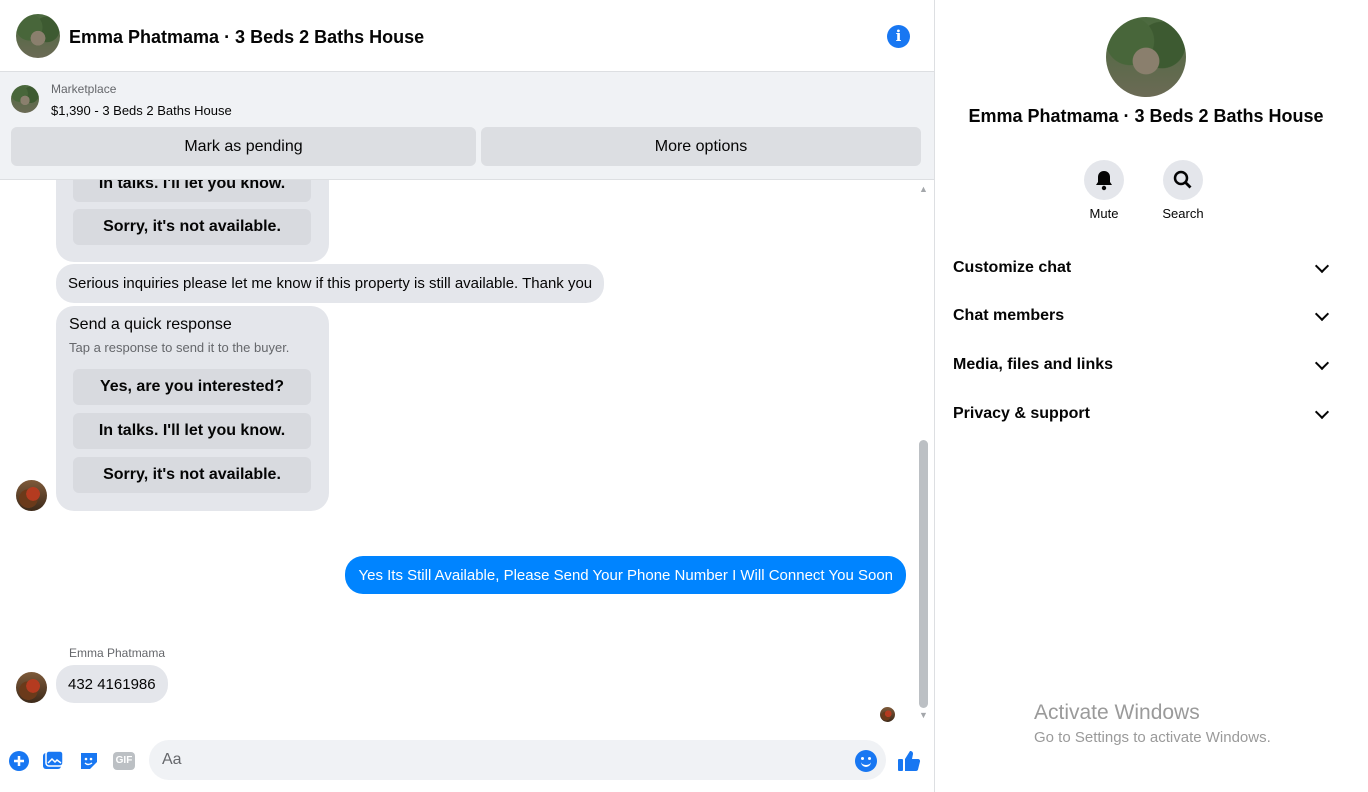  What do you see at coordinates (246, 37) in the screenshot?
I see `chat-title: Emma Phatmama · 3 Beds 2 Baths House` at bounding box center [246, 37].